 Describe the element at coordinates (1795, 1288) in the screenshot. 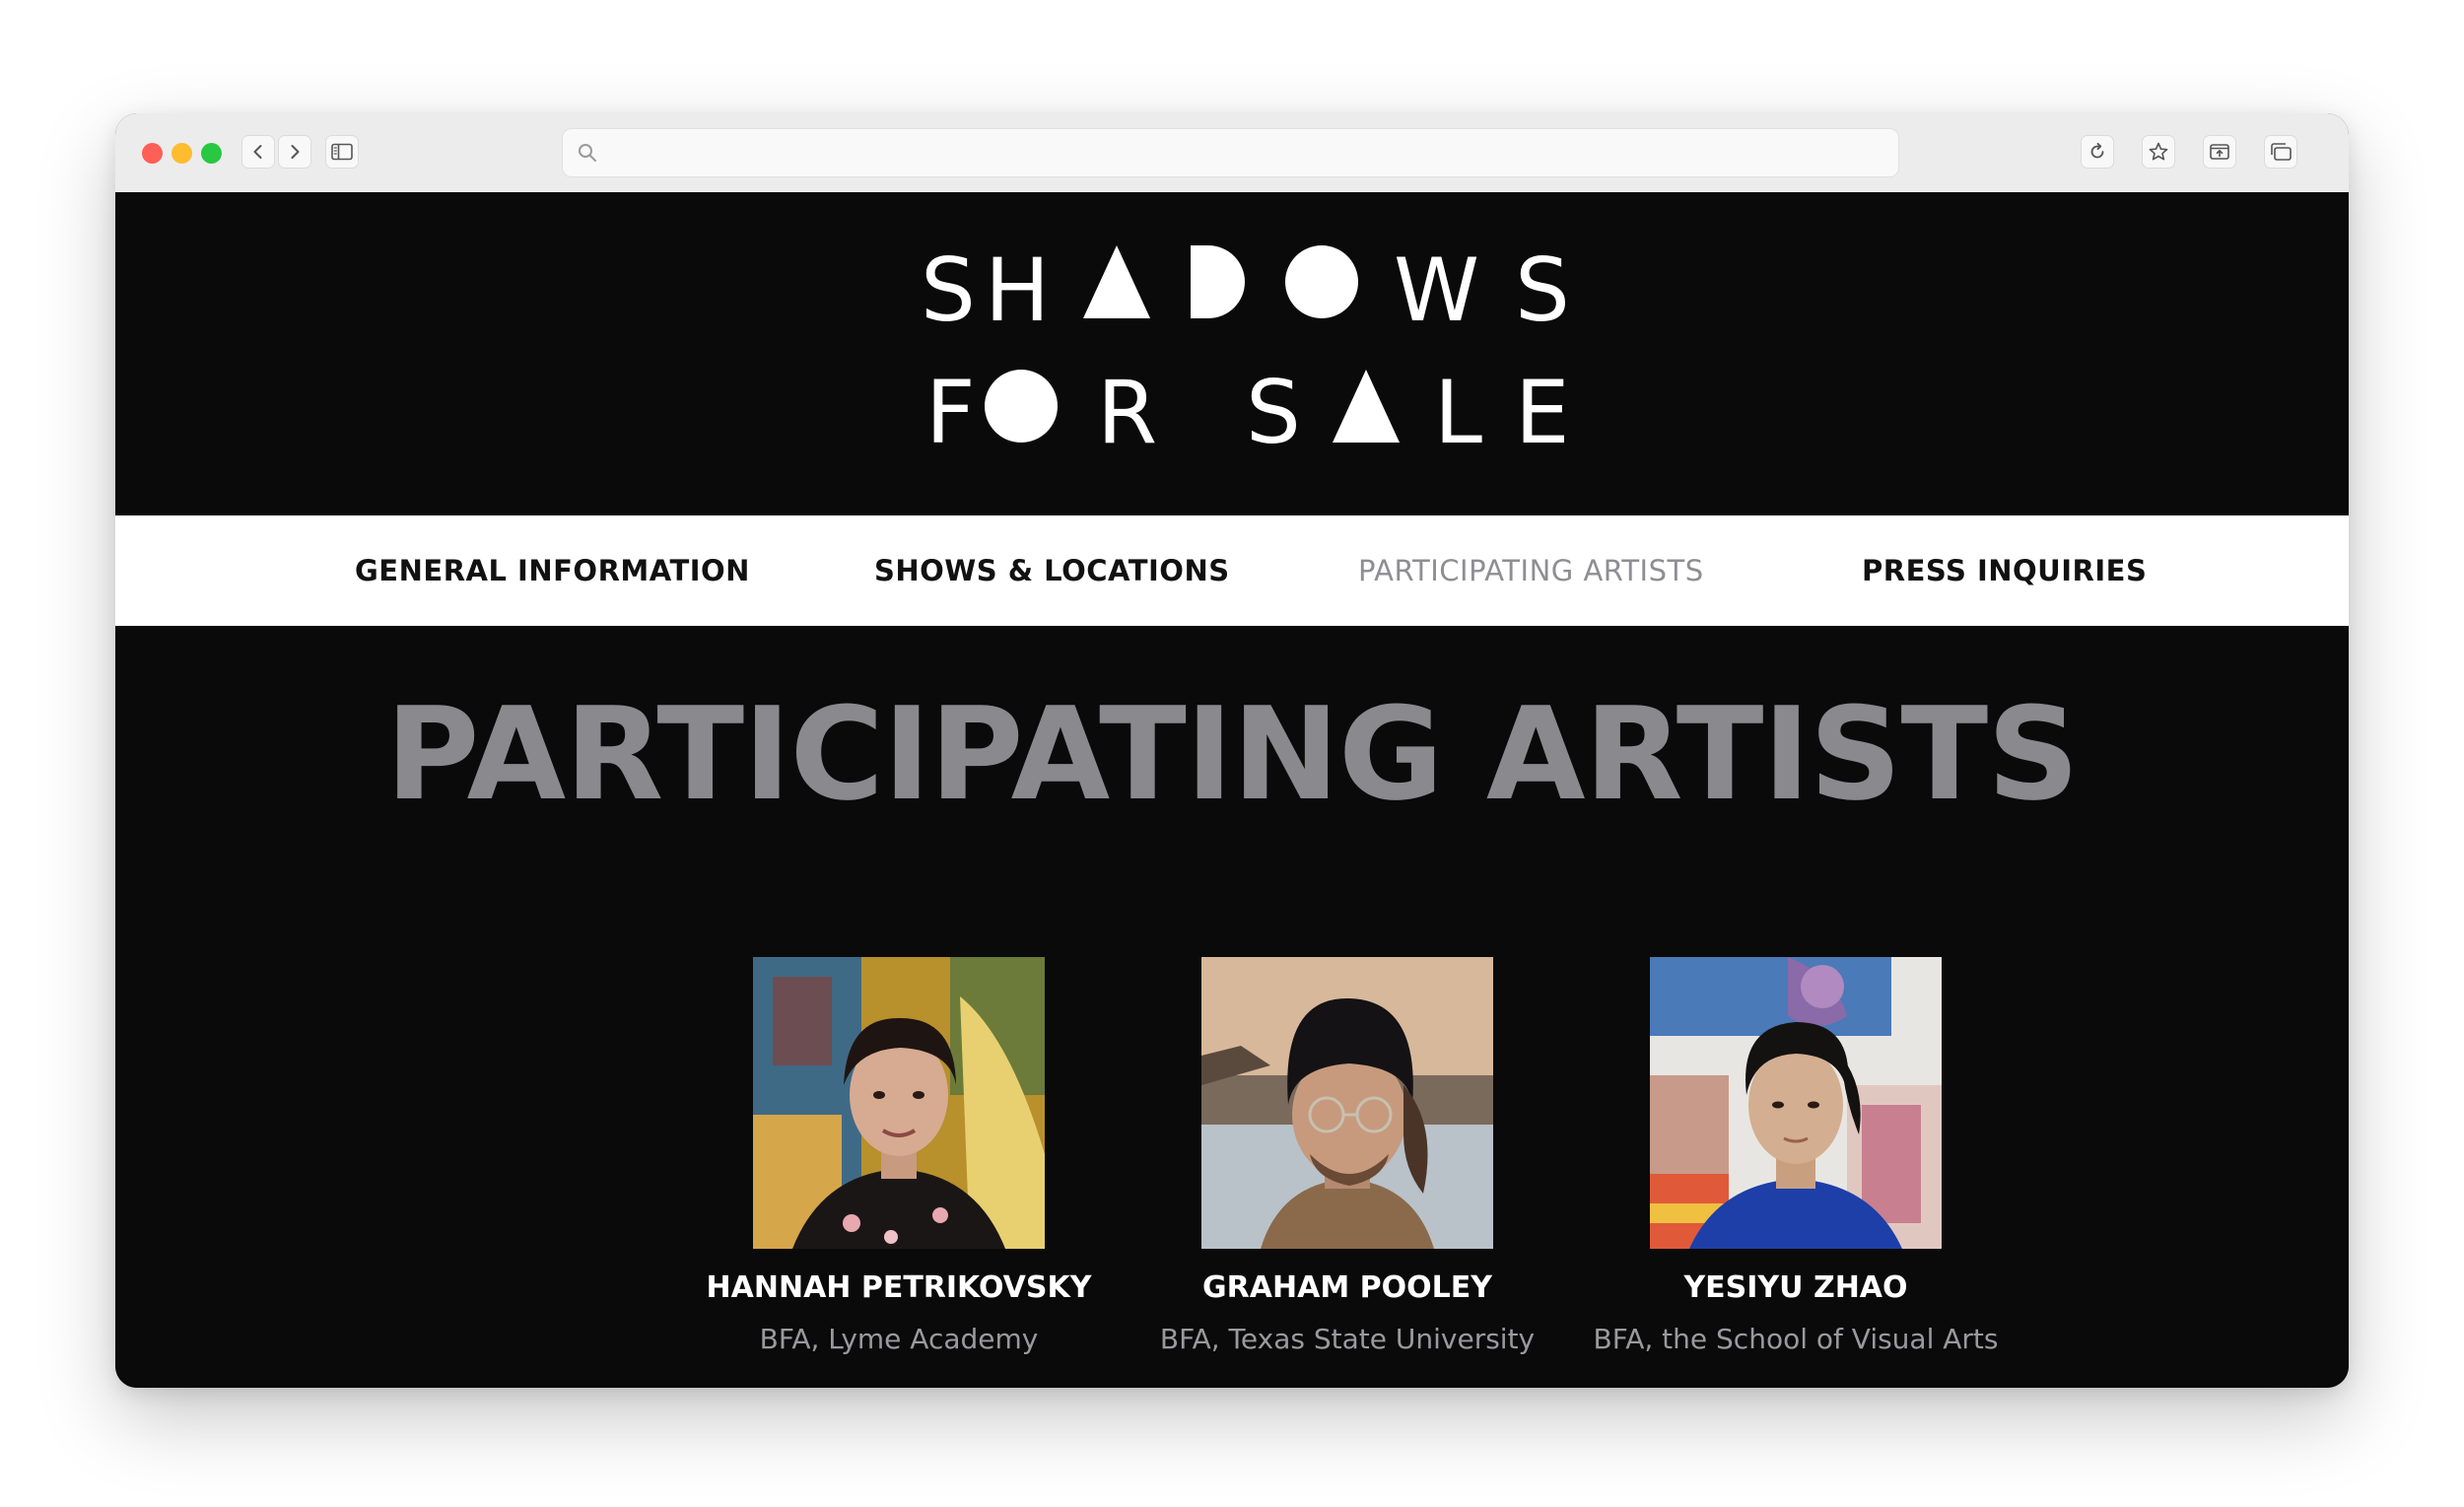

I see `artist-name: YESIYU ZHAO` at that location.